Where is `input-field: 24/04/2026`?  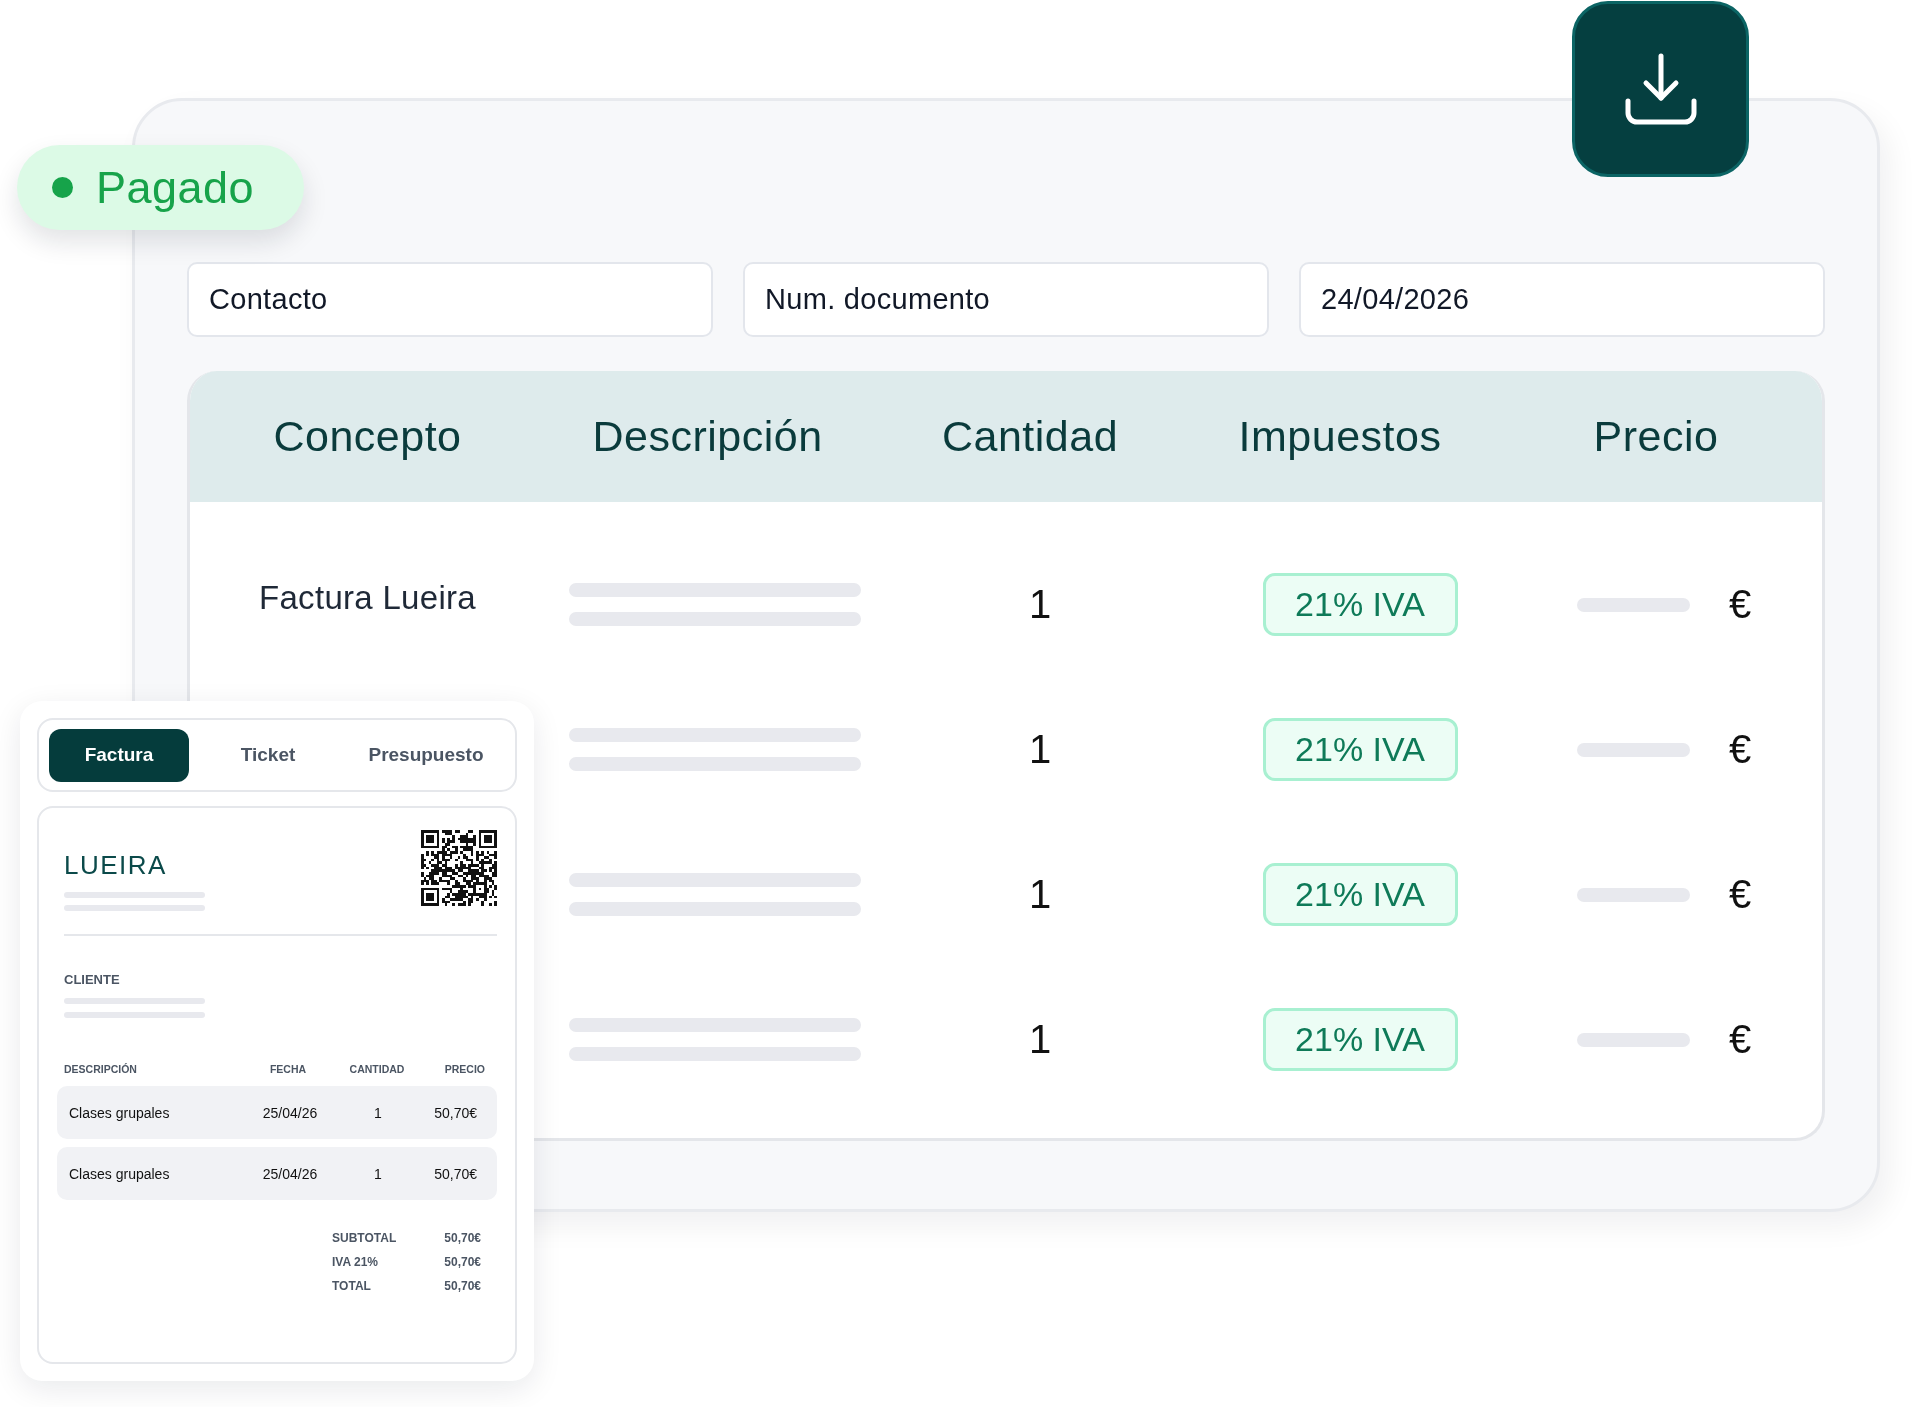
input-field: 24/04/2026 is located at coordinates (1562, 299).